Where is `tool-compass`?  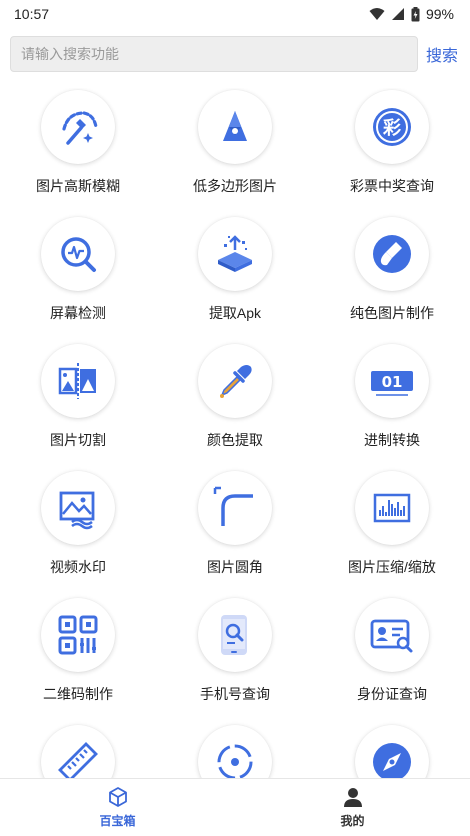 tool-compass is located at coordinates (392, 750).